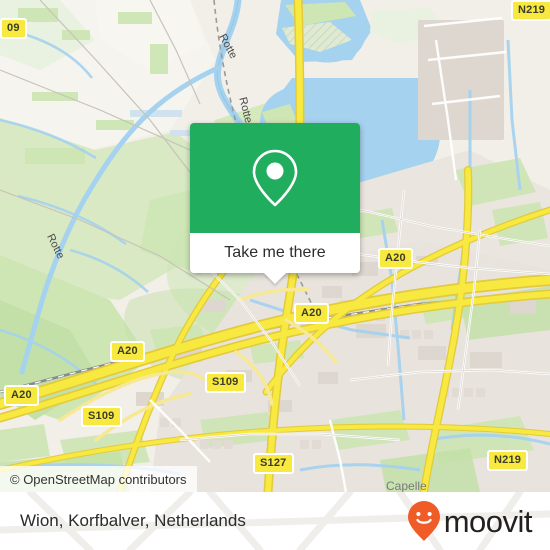  Describe the element at coordinates (273, 463) in the screenshot. I see `road-shield-s127: S127` at that location.